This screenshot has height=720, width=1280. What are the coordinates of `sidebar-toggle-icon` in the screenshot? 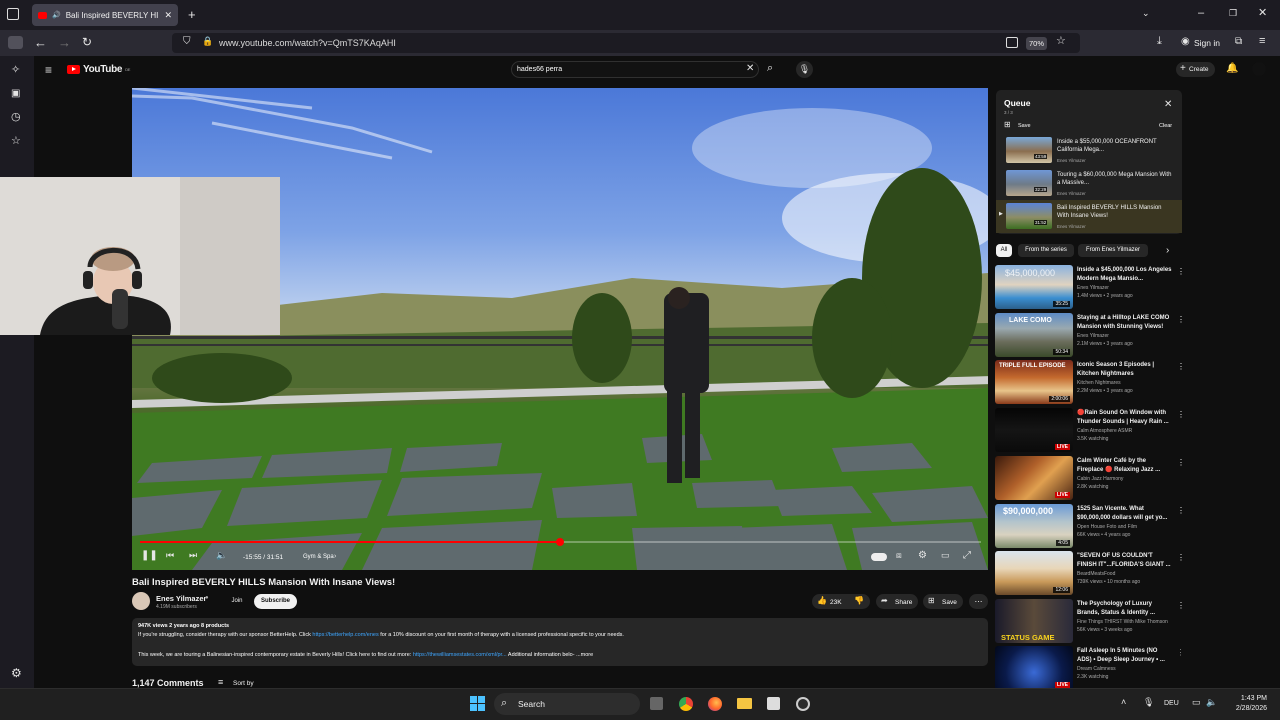 It's located at (15, 42).